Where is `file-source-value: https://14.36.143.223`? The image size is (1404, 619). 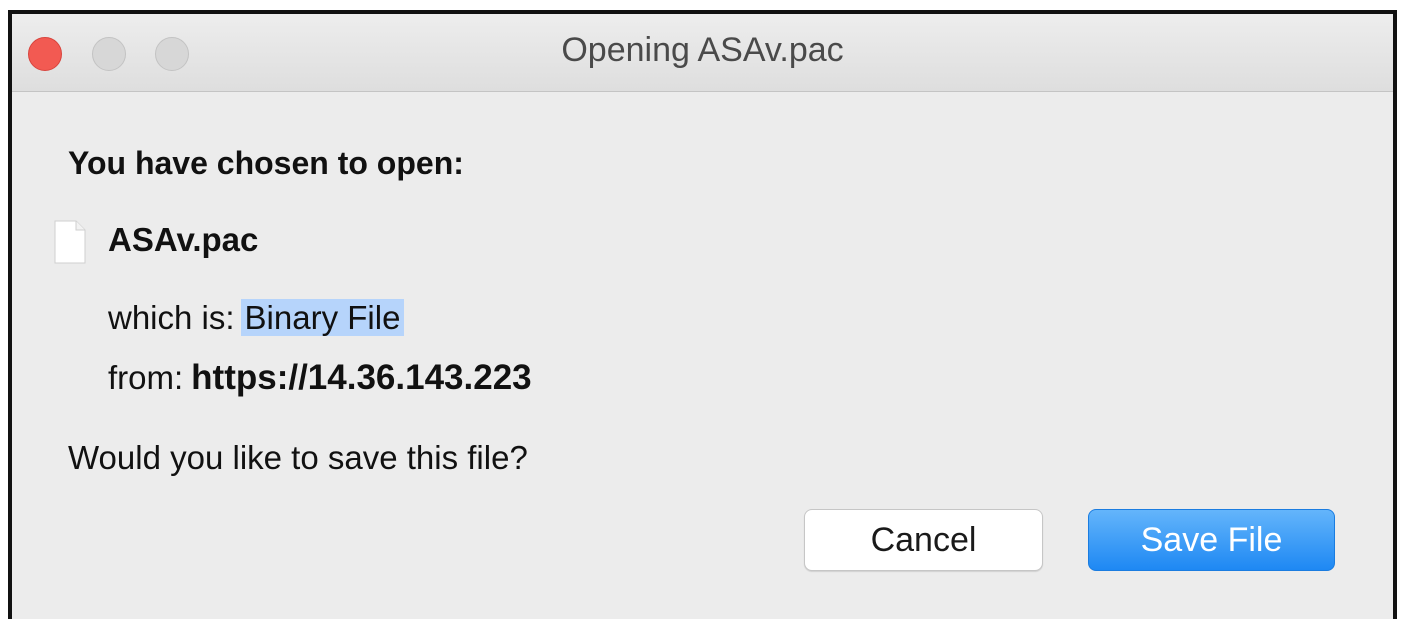
file-source-value: https://14.36.143.223 is located at coordinates (361, 377).